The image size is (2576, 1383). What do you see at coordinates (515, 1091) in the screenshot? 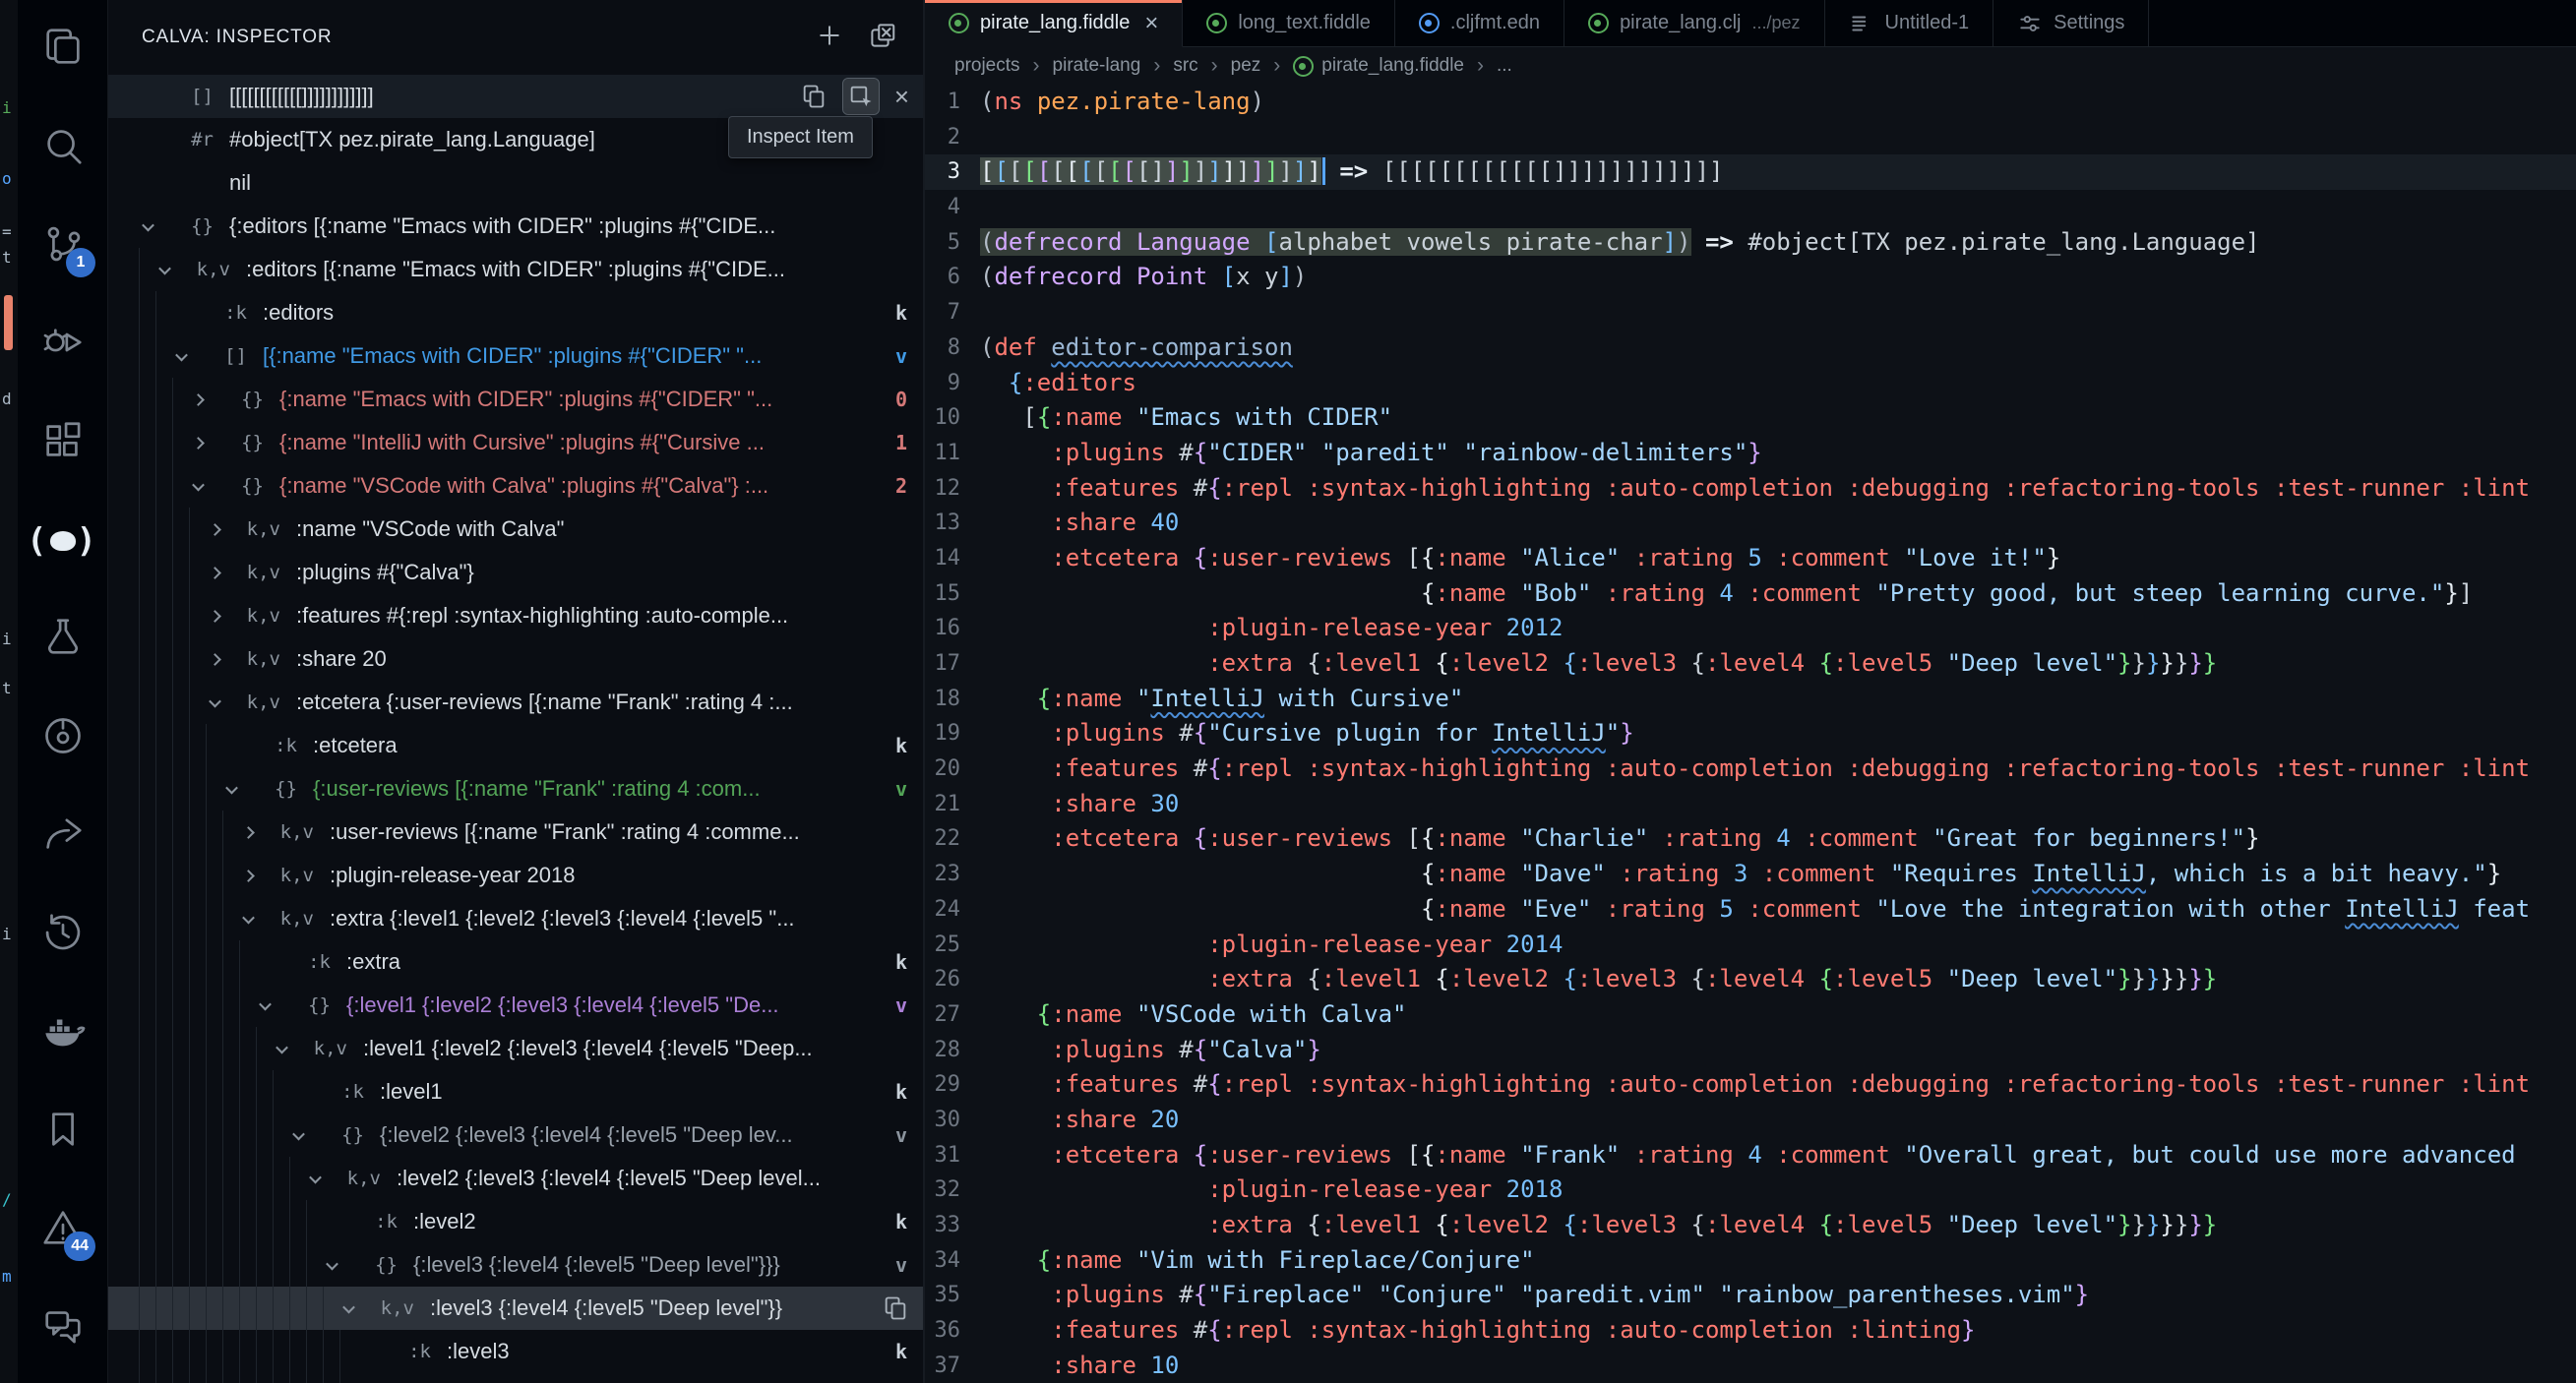
I see `tree-row: :k:level1 k` at bounding box center [515, 1091].